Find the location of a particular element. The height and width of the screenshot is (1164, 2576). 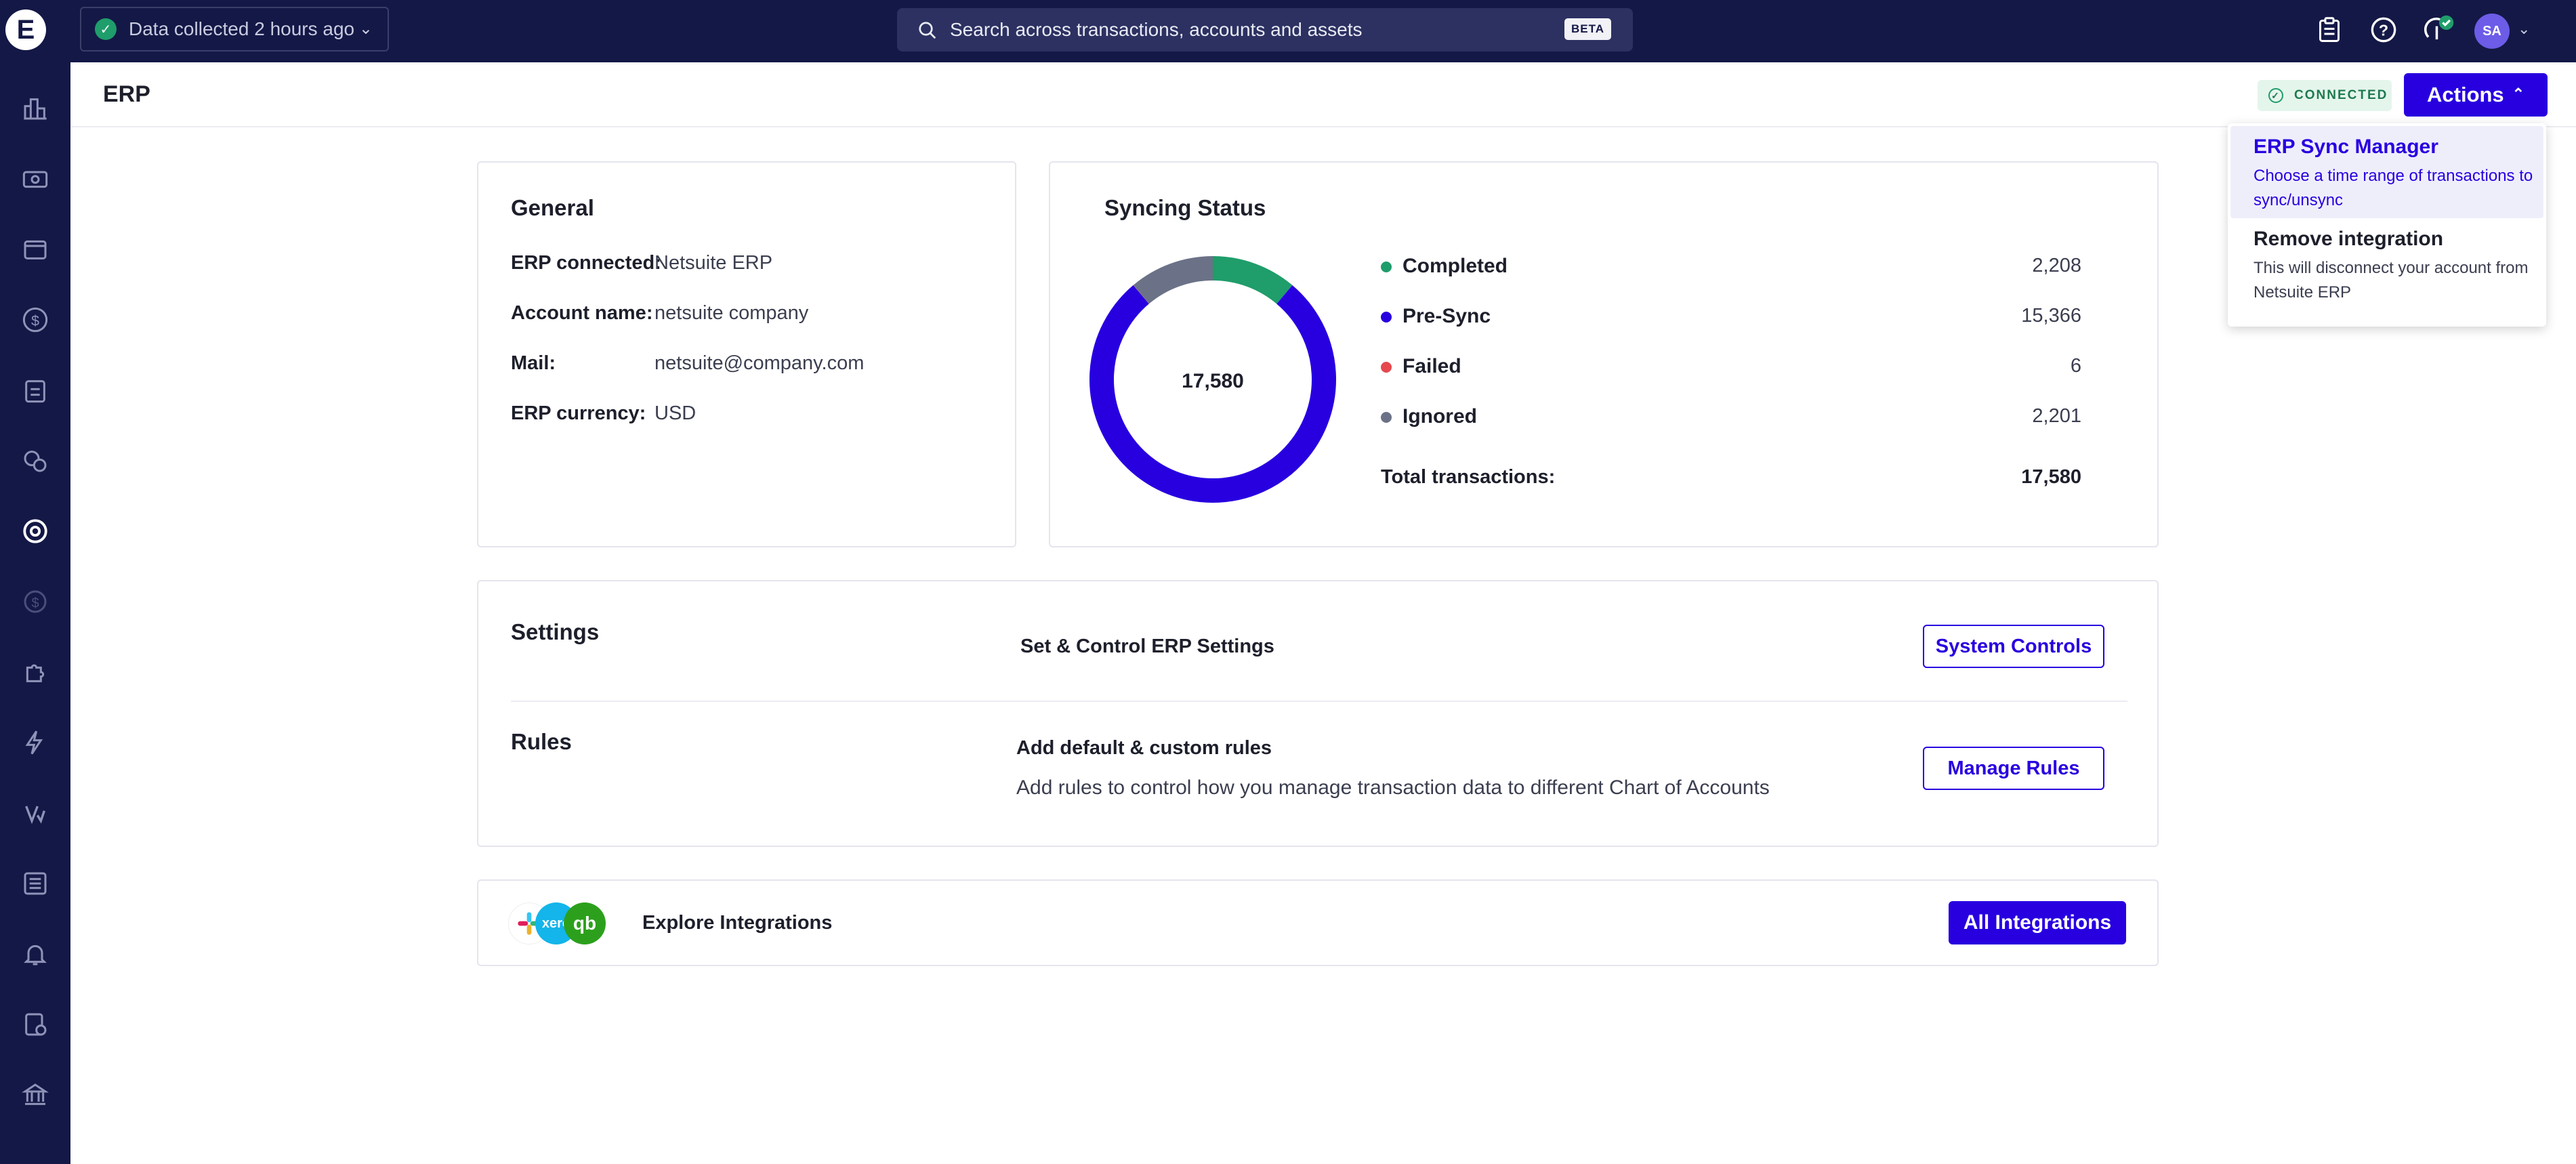

mail-label: Mail: is located at coordinates (533, 363).